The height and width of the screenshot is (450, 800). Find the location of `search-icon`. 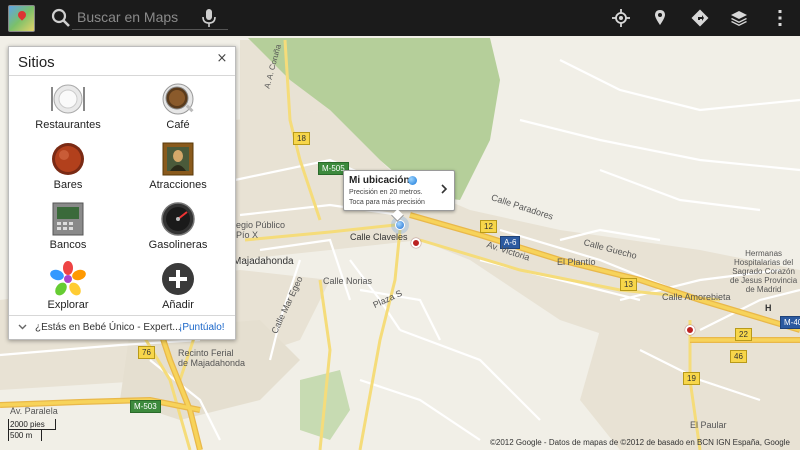

search-icon is located at coordinates (61, 18).